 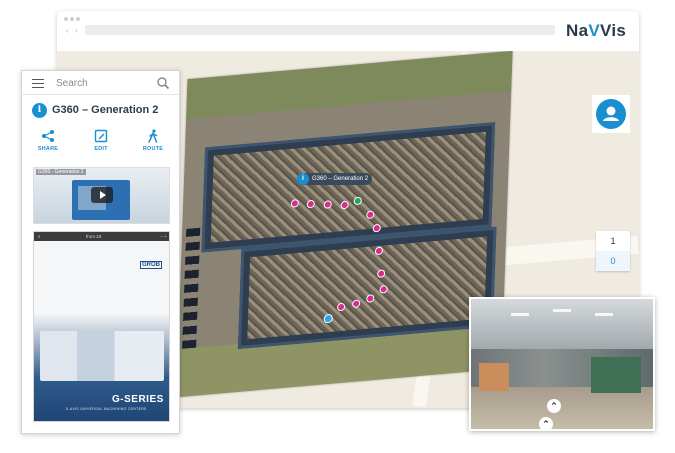 What do you see at coordinates (48, 136) in the screenshot?
I see `share-icon` at bounding box center [48, 136].